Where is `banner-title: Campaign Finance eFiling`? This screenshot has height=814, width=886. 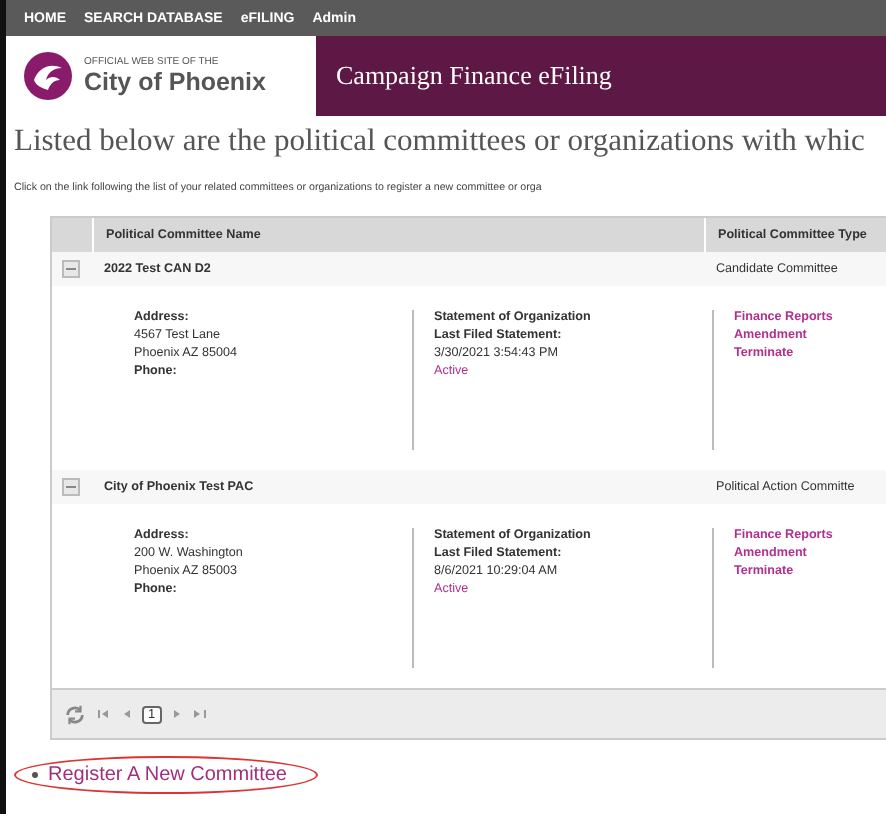 banner-title: Campaign Finance eFiling is located at coordinates (474, 76).